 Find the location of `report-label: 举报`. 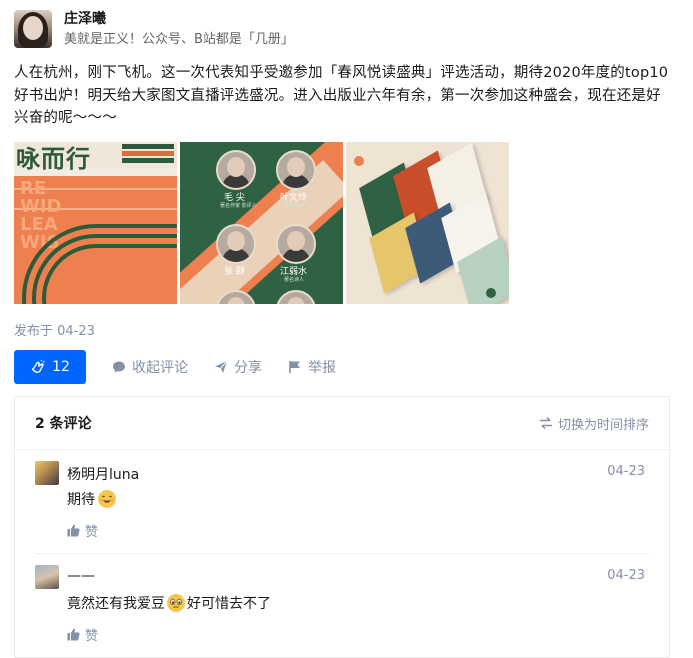

report-label: 举报 is located at coordinates (322, 368).